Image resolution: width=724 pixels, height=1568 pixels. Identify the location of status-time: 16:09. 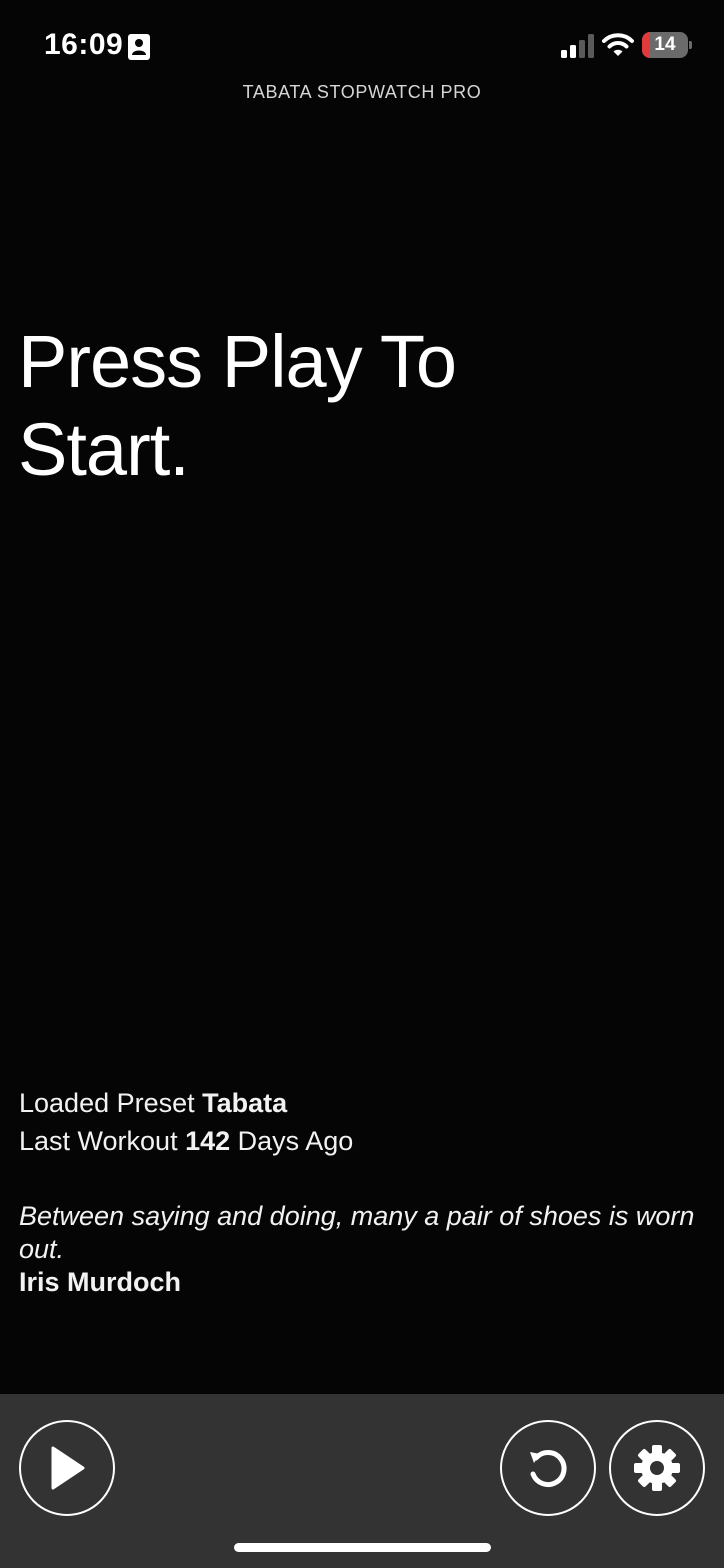
(84, 44).